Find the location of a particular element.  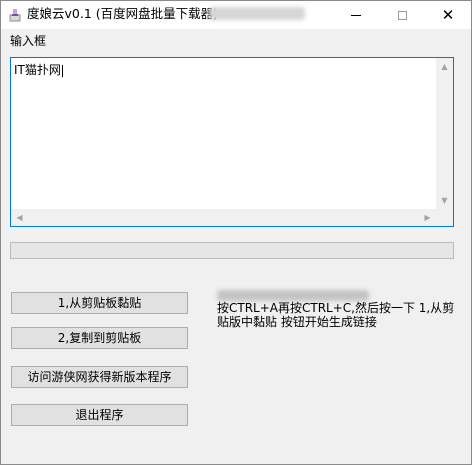

instruction-text: 按CTRL+A再按CTRL+C,然后按一下 1,从剪贴版中黏贴 按钮开始生成链接 is located at coordinates (336, 315).